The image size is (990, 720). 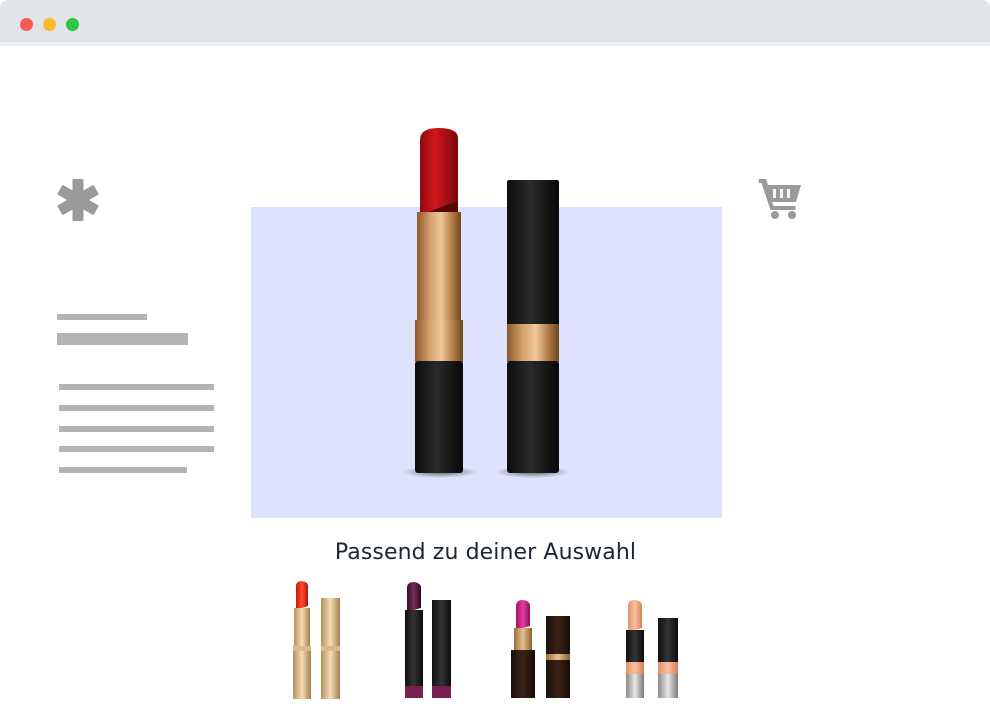 I want to click on hero-product-image, so click(x=490, y=305).